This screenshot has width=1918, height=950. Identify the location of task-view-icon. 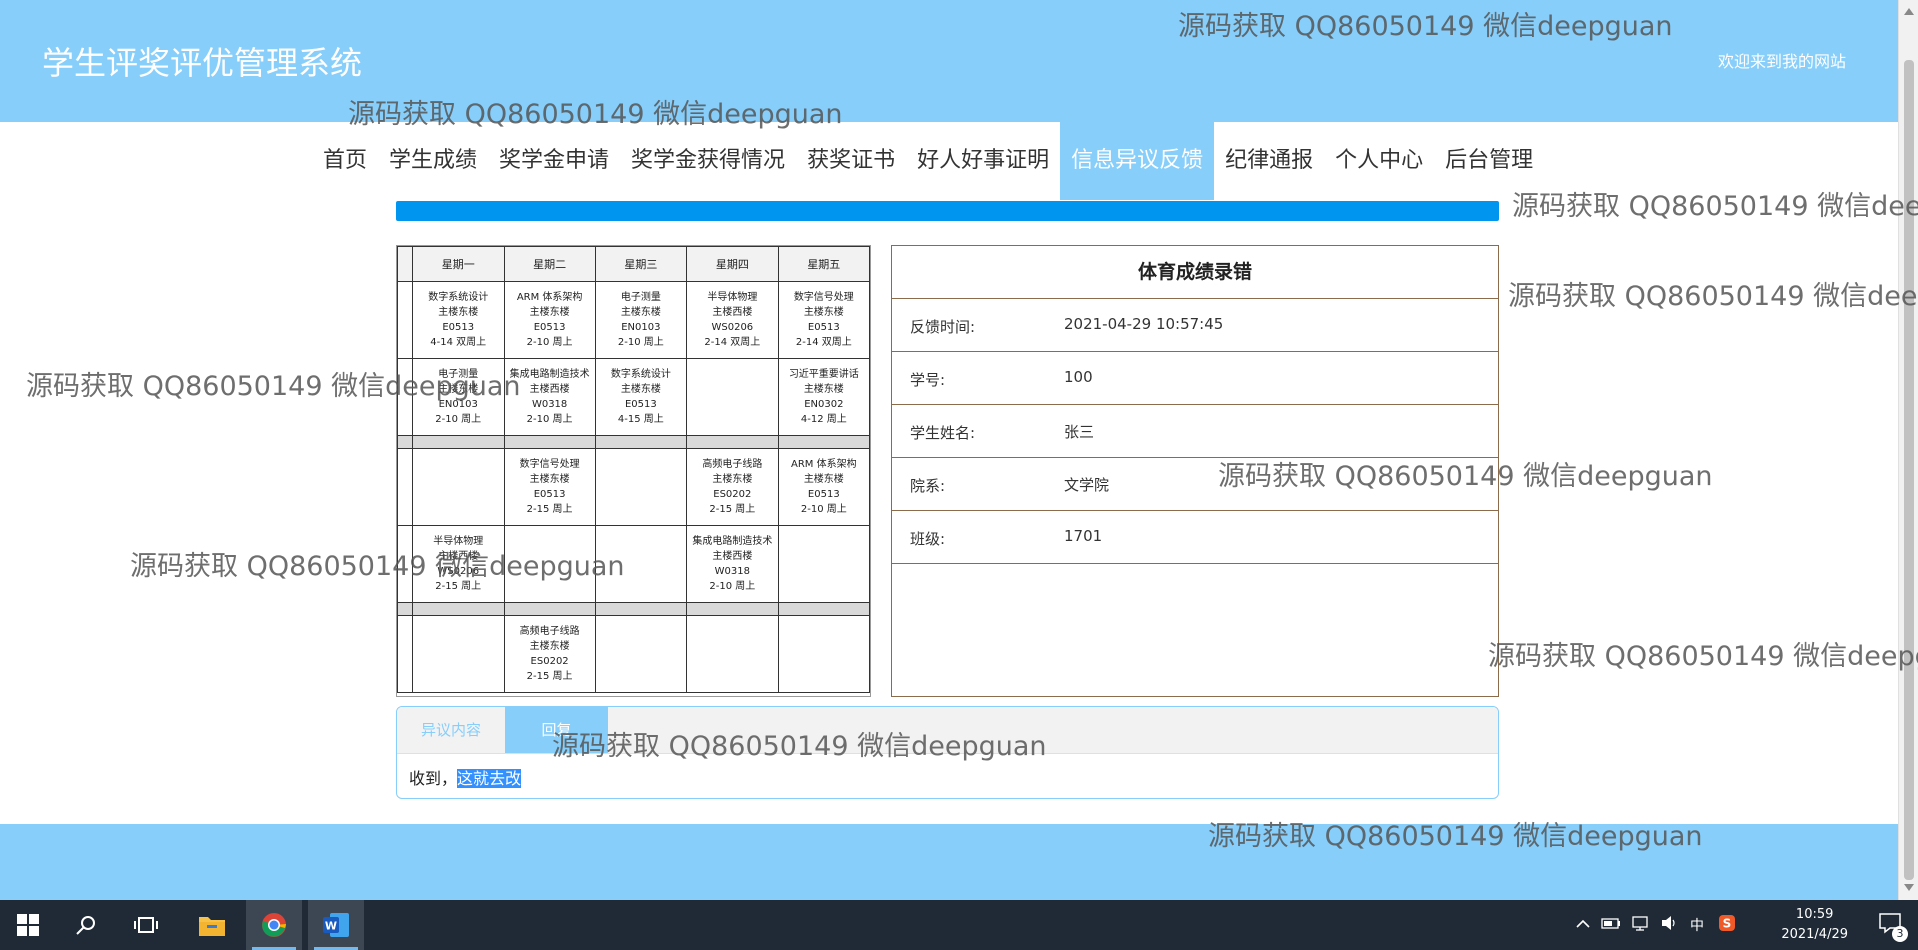
(146, 925).